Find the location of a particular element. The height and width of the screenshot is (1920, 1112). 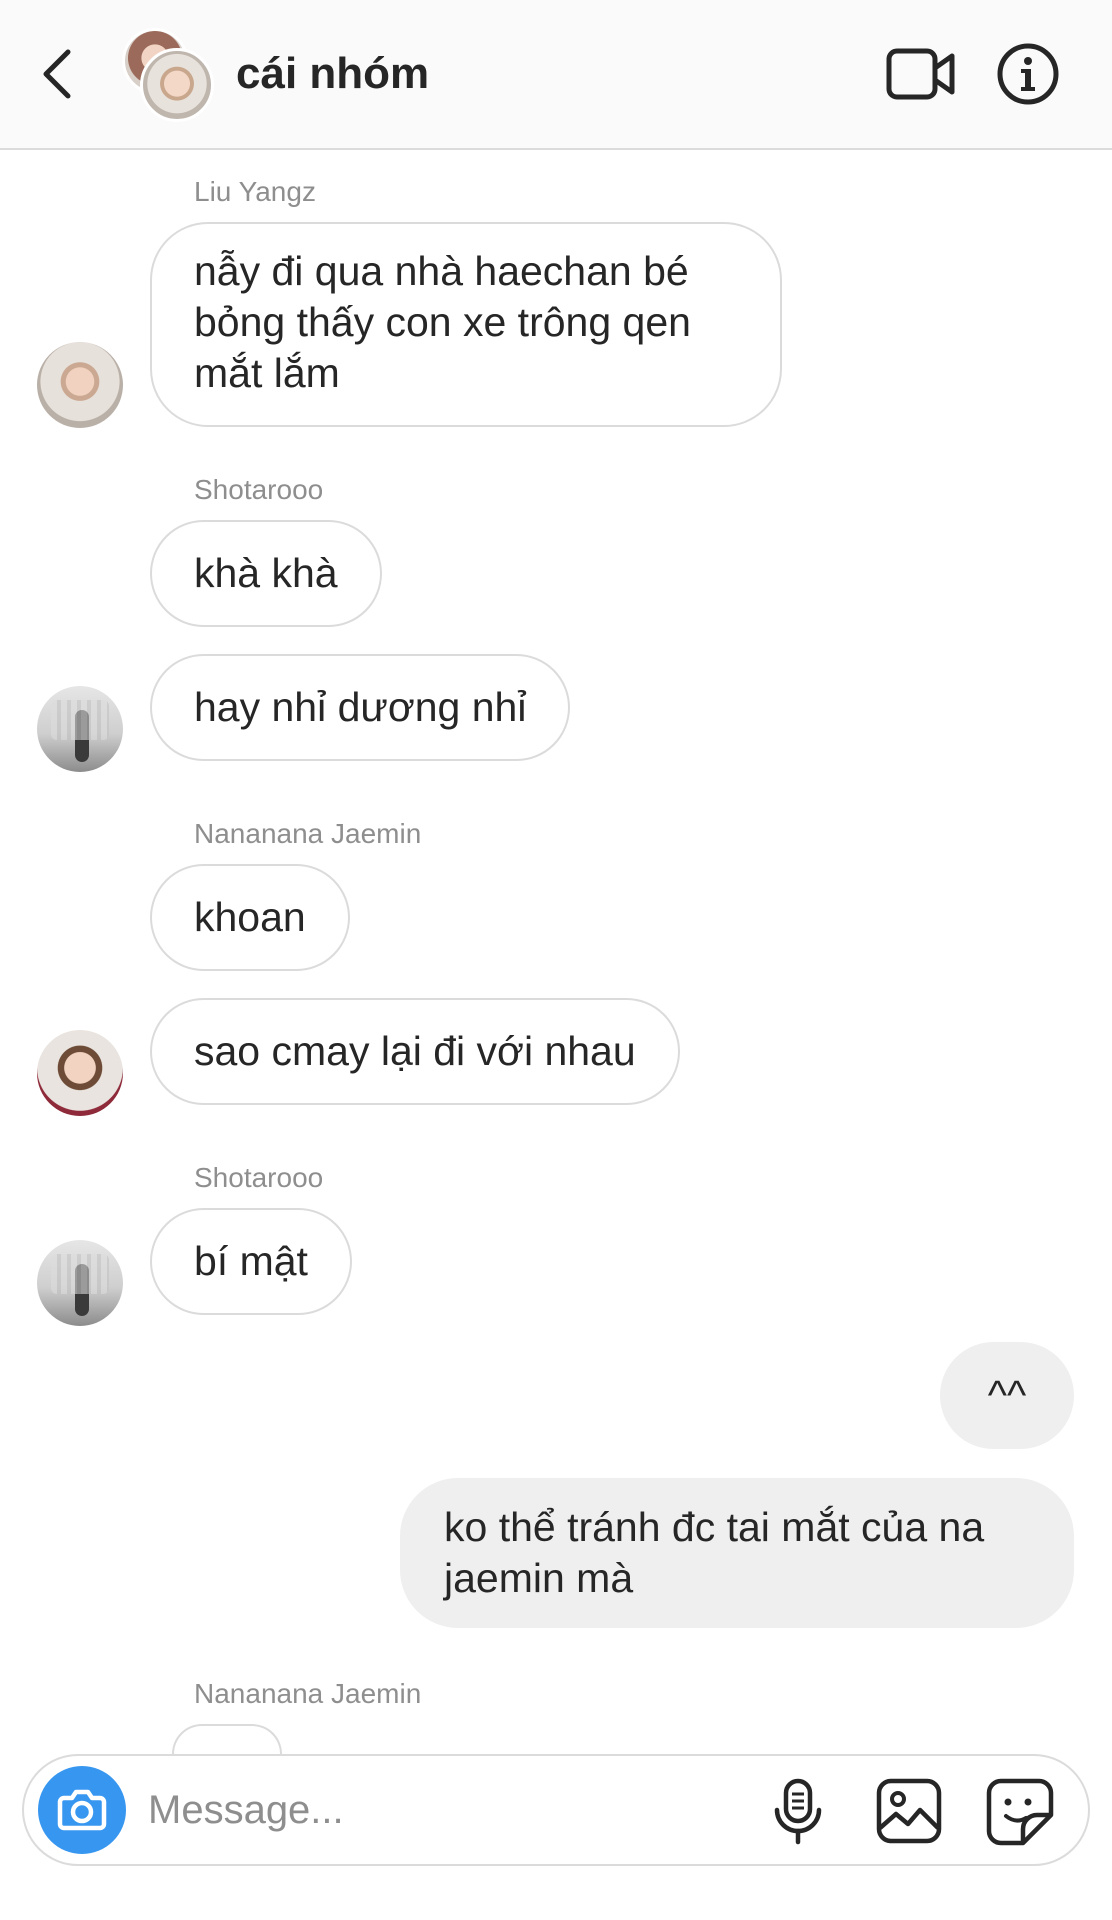

own-message-bubble: ko thể tránh đc tai mắt của na jaemin mà is located at coordinates (737, 1553).